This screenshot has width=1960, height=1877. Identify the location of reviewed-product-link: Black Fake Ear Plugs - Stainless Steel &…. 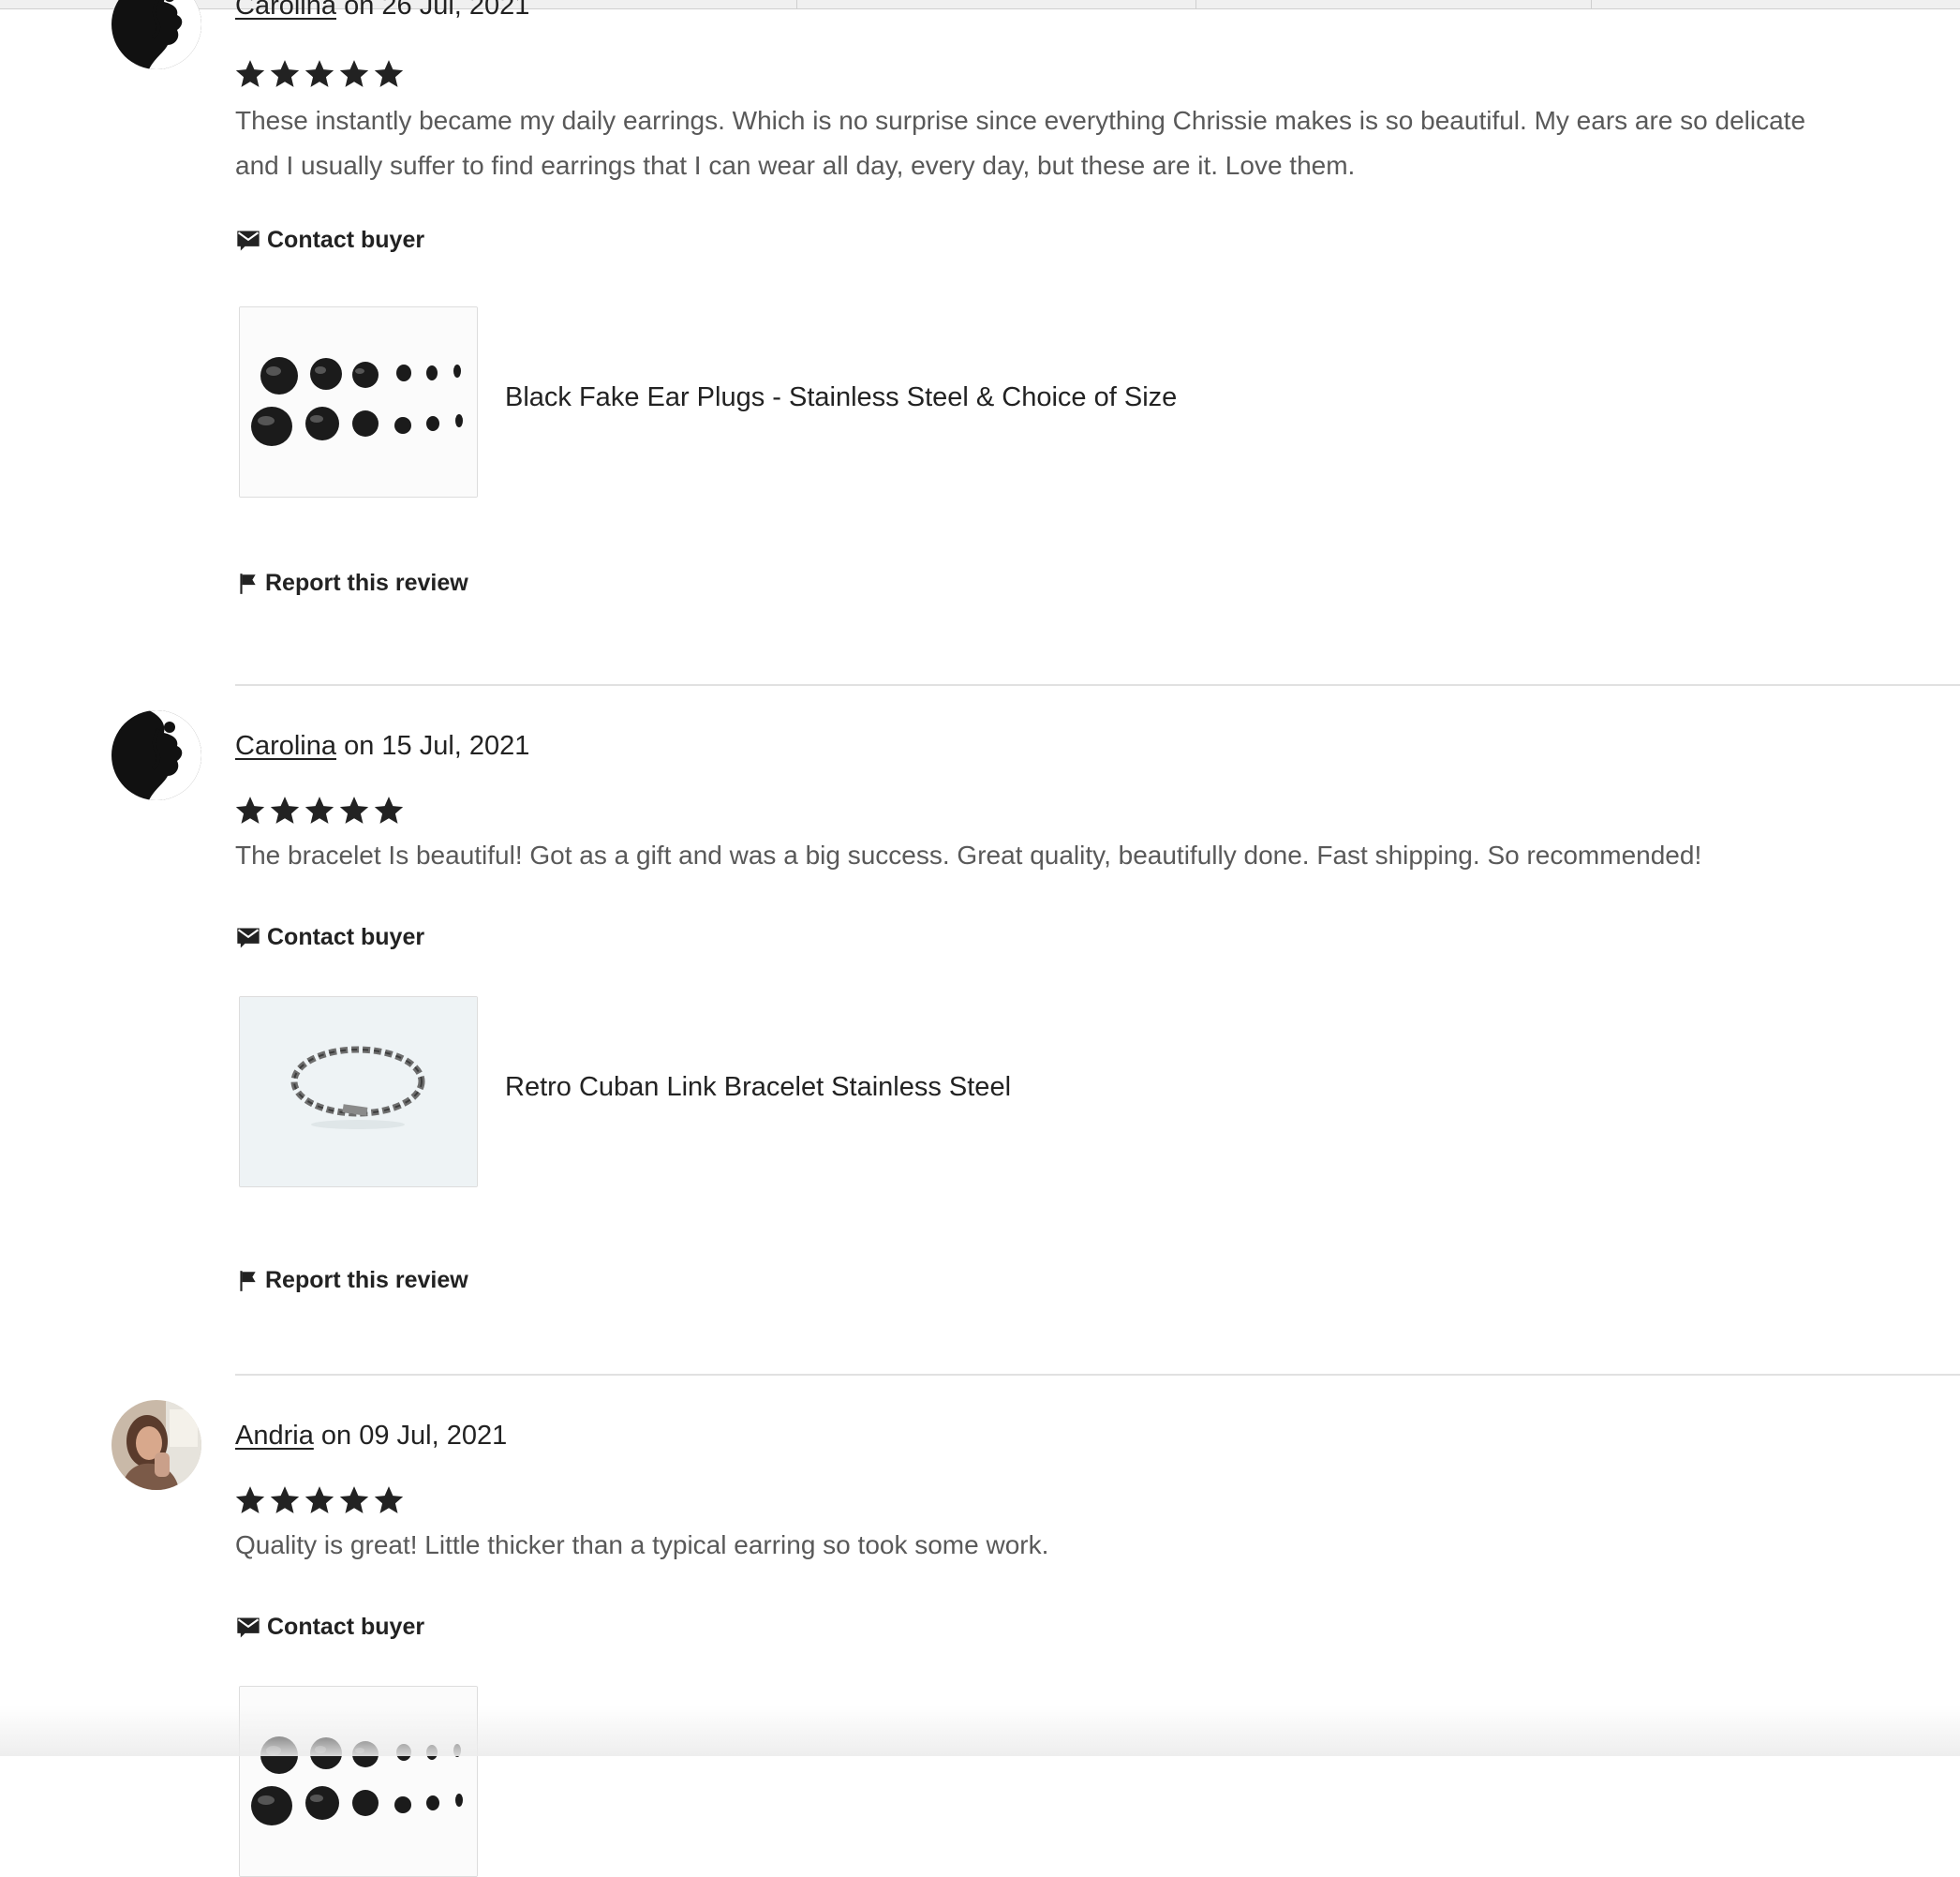
(941, 402).